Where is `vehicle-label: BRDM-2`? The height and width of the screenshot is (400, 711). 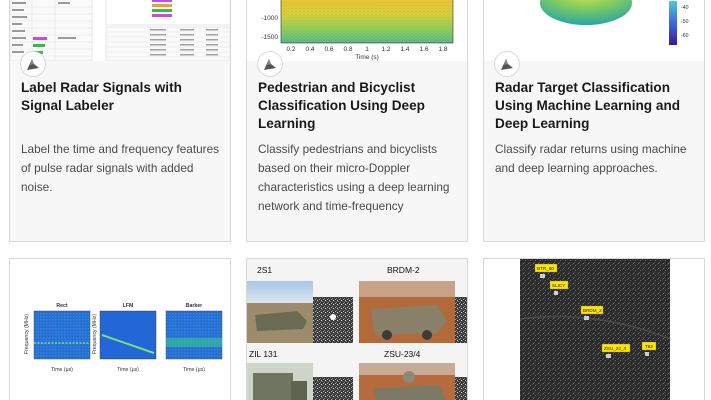
vehicle-label: BRDM-2 is located at coordinates (403, 270).